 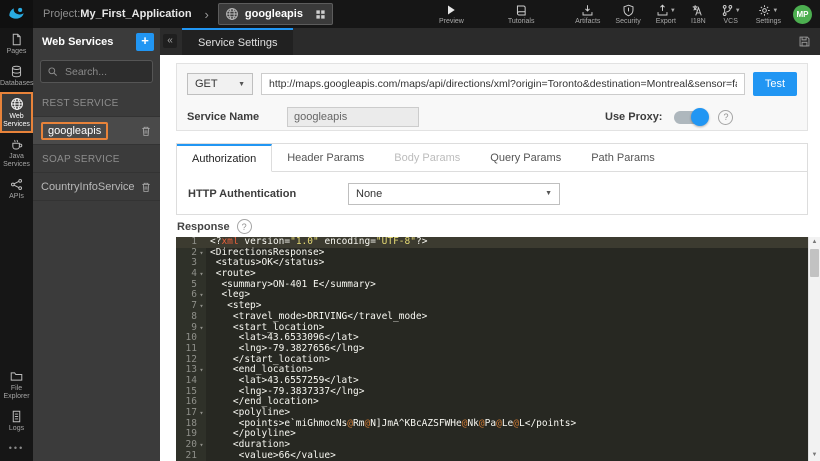 What do you see at coordinates (768, 21) in the screenshot?
I see `settings-label: Settings` at bounding box center [768, 21].